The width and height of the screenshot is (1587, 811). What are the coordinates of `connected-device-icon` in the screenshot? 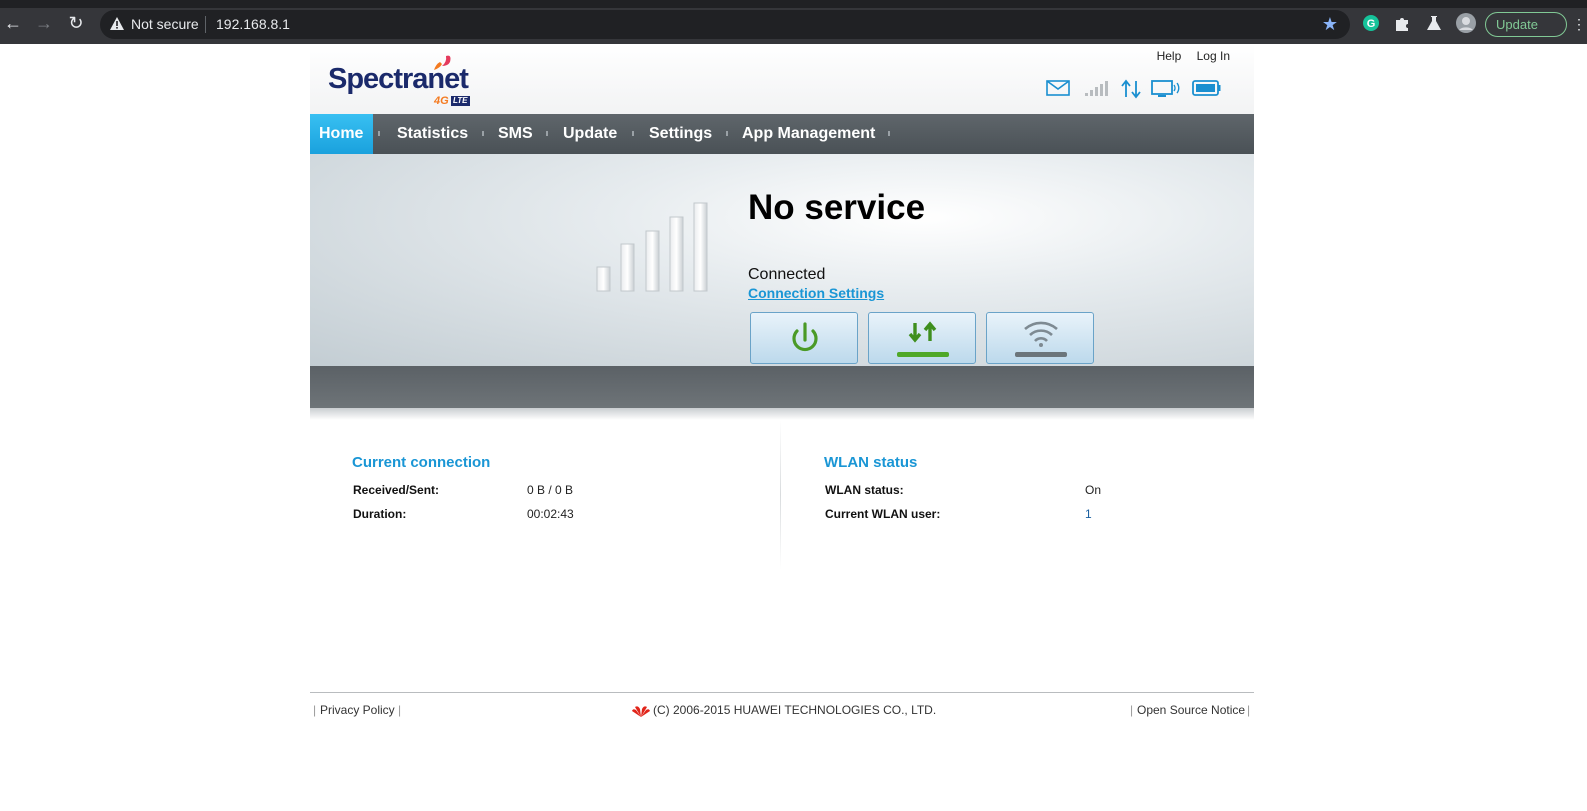 It's located at (1165, 88).